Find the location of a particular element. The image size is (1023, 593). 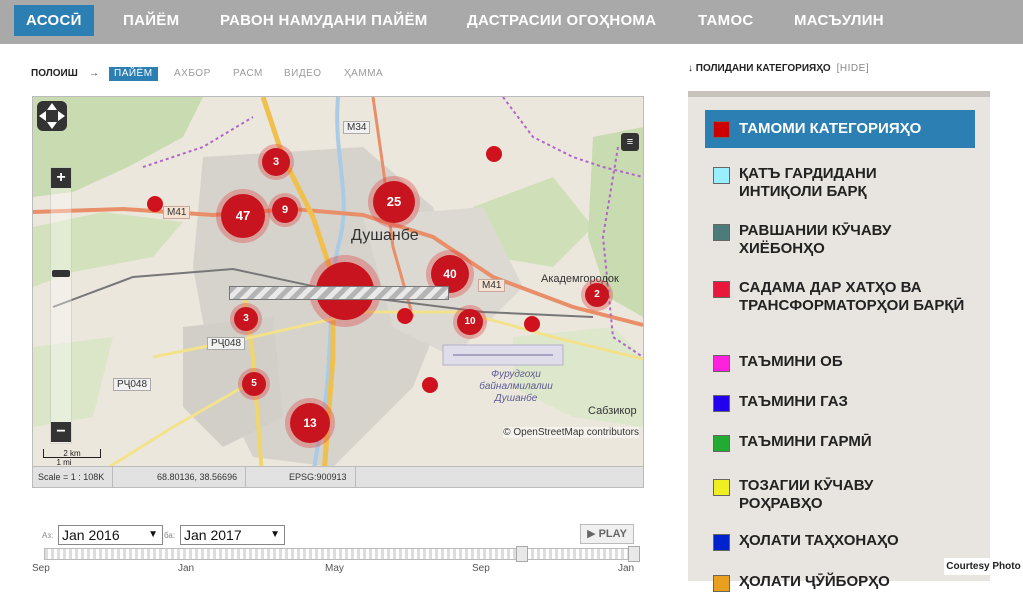

map-loading-bar is located at coordinates (339, 293).